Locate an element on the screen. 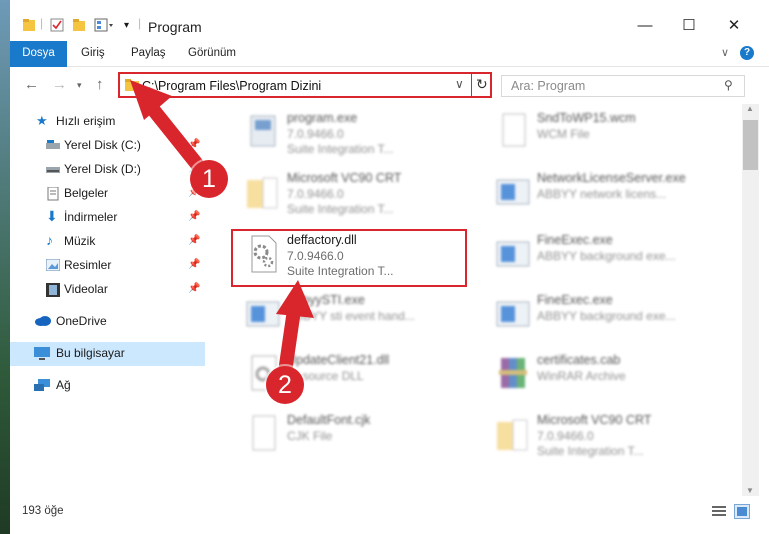  annotation-badge-1: 1 is located at coordinates (209, 179).